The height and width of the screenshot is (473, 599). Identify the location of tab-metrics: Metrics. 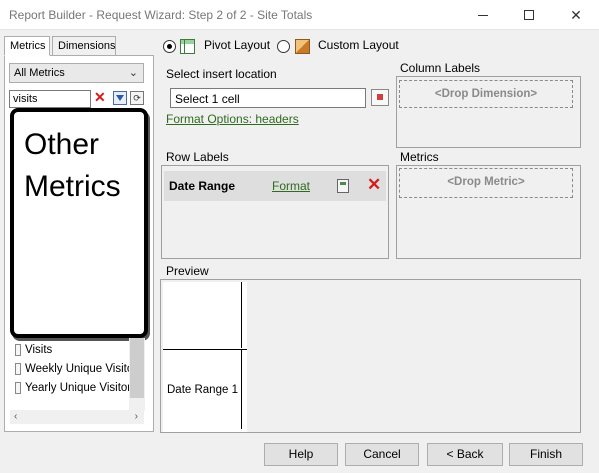
(27, 46).